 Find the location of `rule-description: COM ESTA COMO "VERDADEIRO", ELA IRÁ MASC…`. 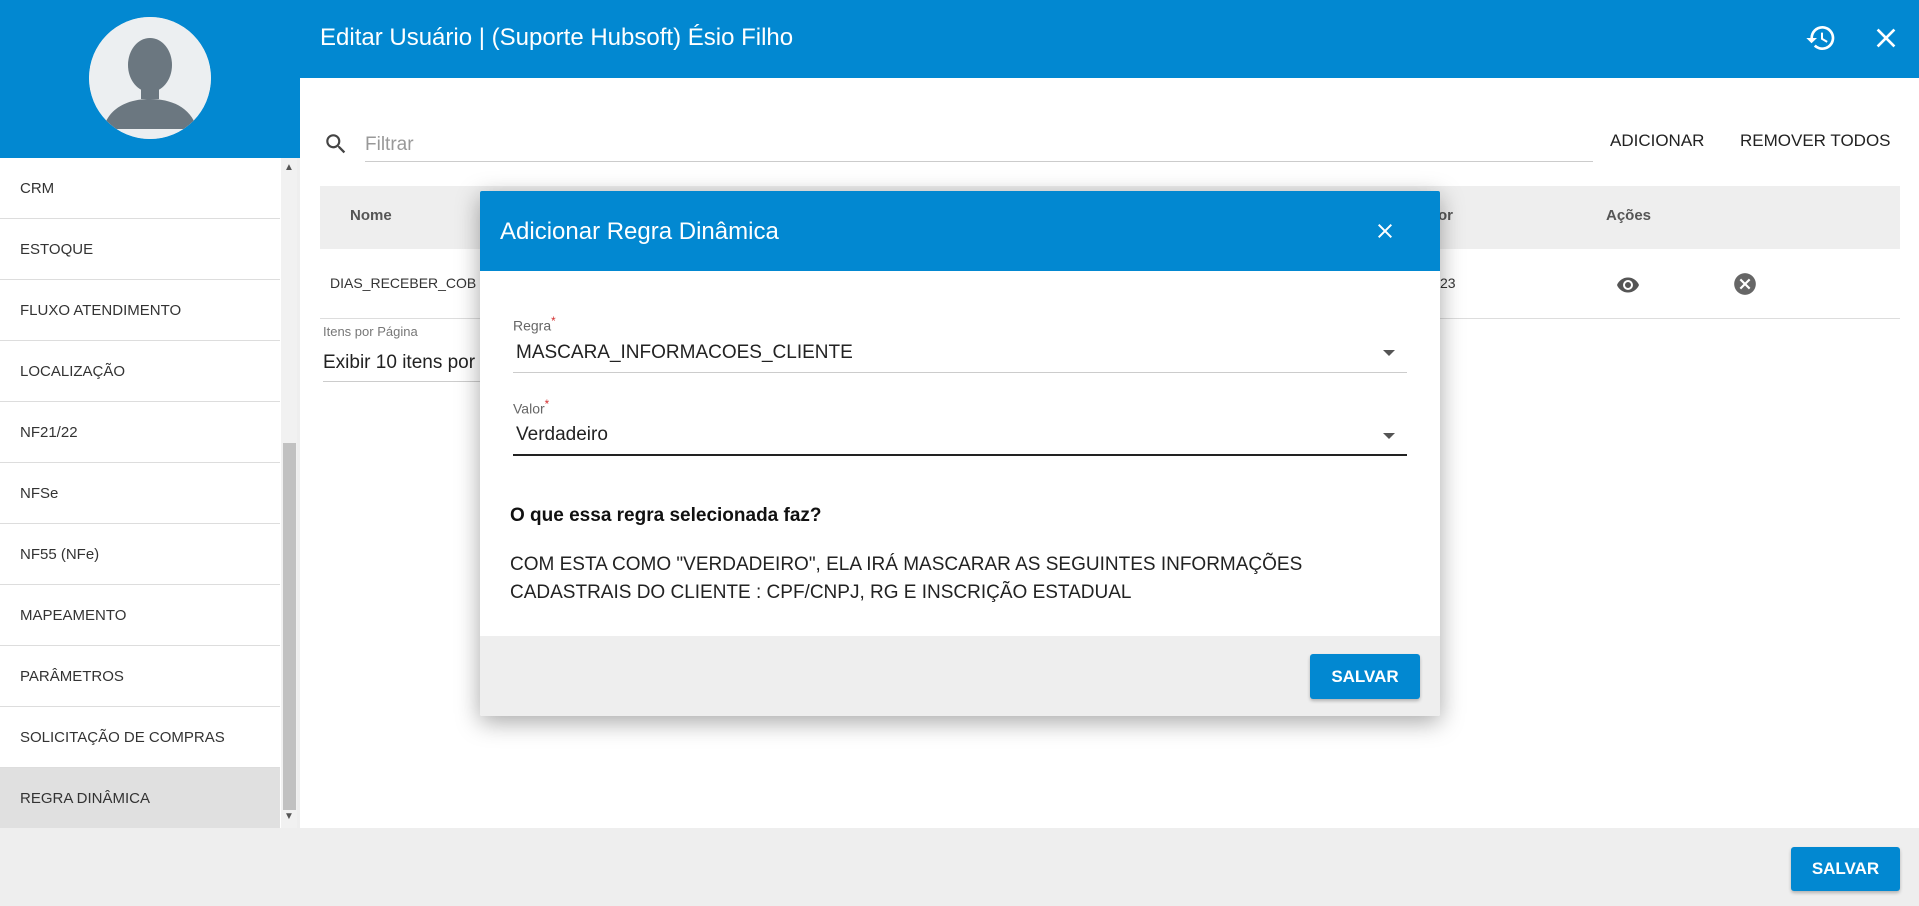

rule-description: COM ESTA COMO "VERDADEIRO", ELA IRÁ MASC… is located at coordinates (906, 578).